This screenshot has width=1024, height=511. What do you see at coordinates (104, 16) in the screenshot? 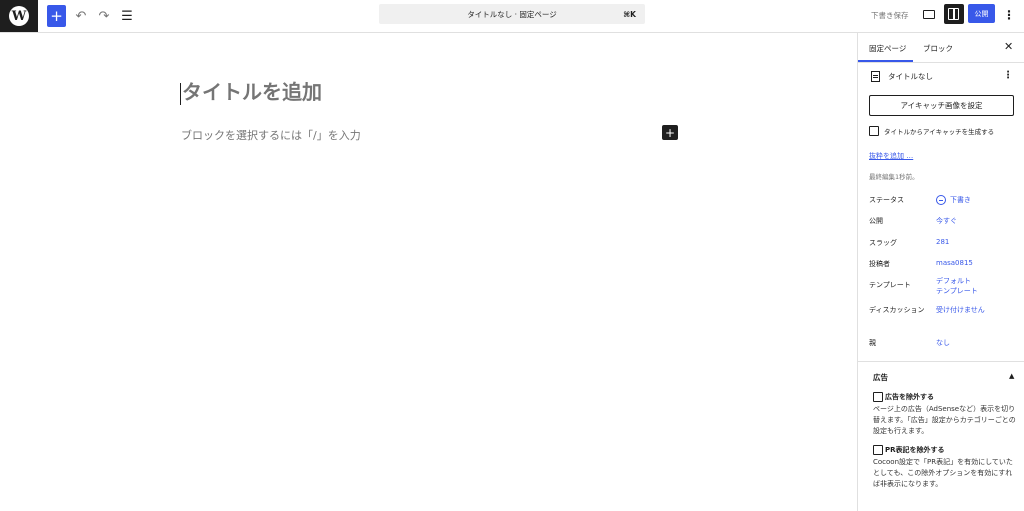
I see `redo-icon: ↷` at bounding box center [104, 16].